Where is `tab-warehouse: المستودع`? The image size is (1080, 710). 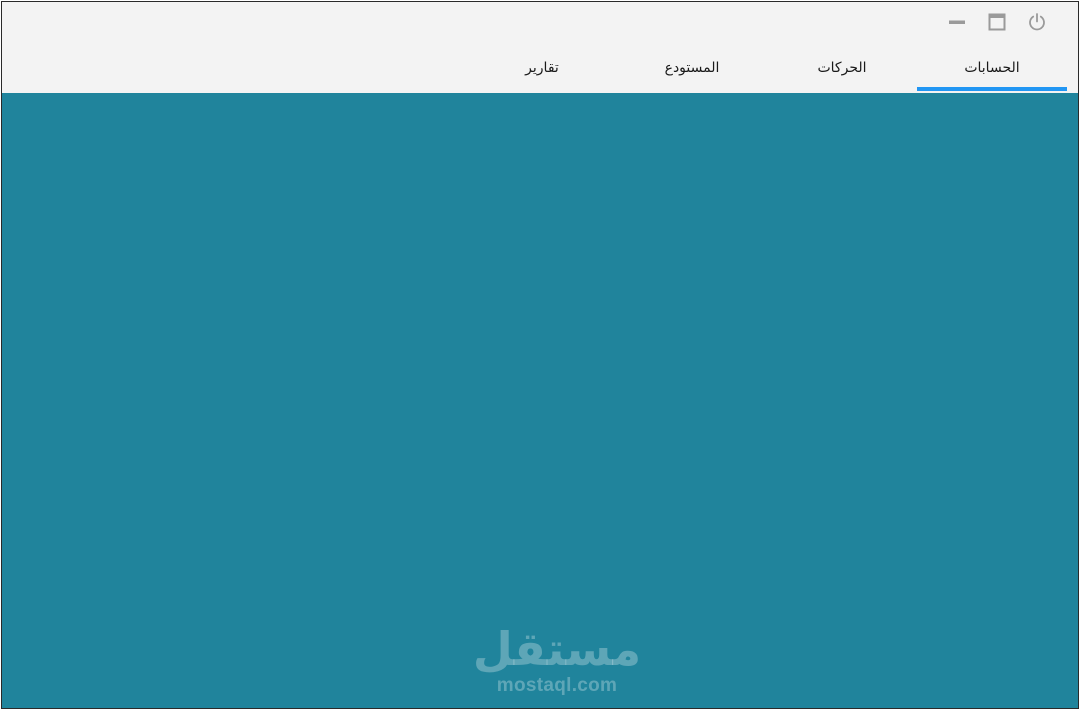
tab-warehouse: المستودع is located at coordinates (692, 69).